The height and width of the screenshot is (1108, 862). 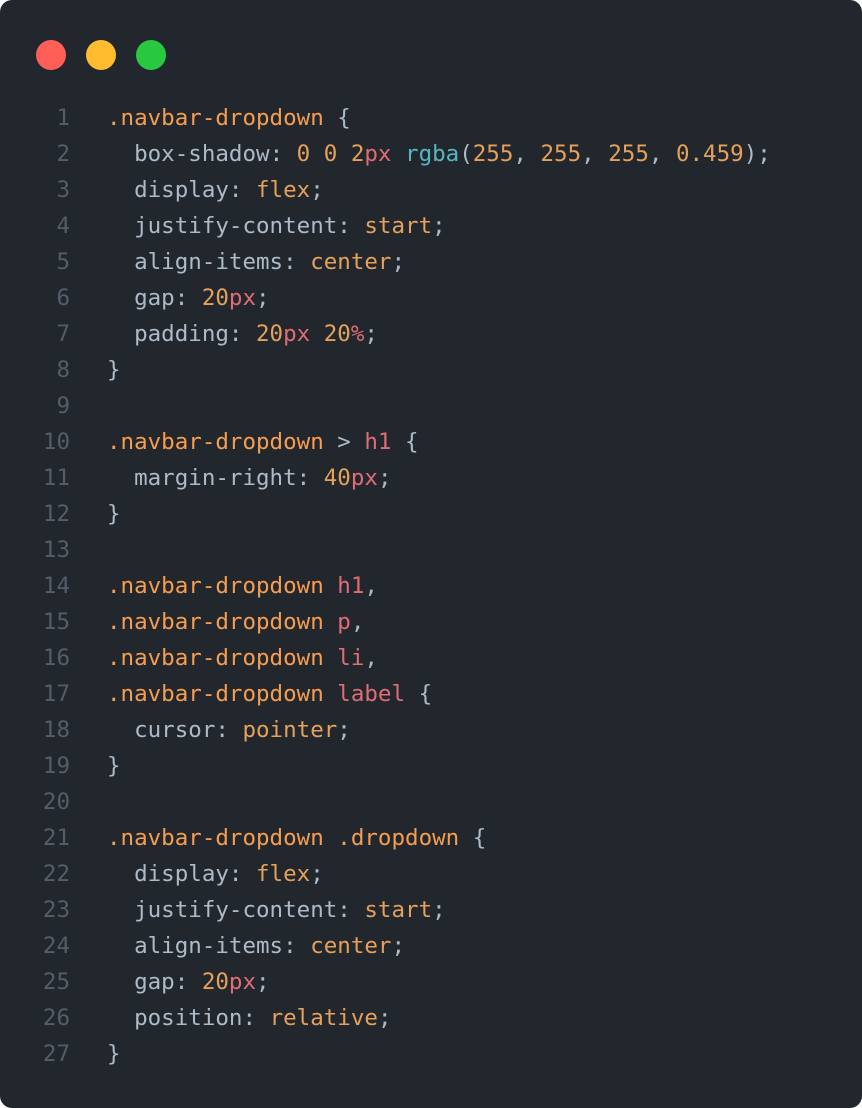 I want to click on code-line: 14 .navbar-dropdown h1,, so click(x=431, y=586).